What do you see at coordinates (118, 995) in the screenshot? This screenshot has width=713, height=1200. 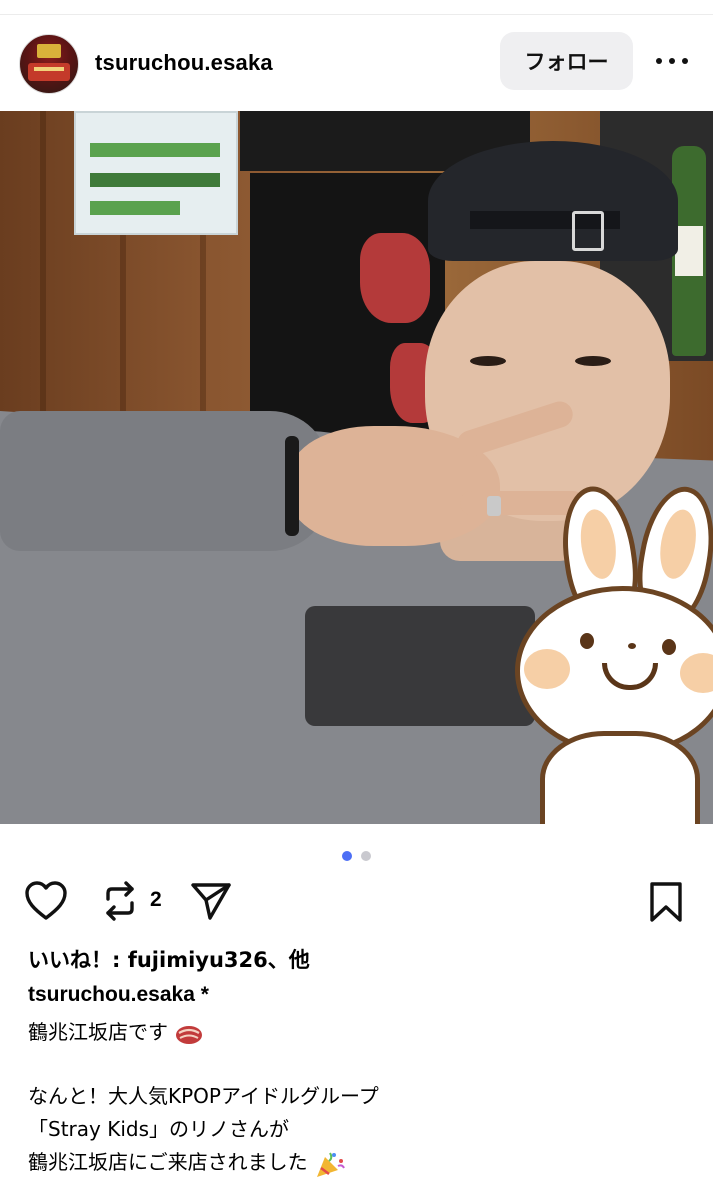 I see `caption-username: tsuruchou.esaka *` at bounding box center [118, 995].